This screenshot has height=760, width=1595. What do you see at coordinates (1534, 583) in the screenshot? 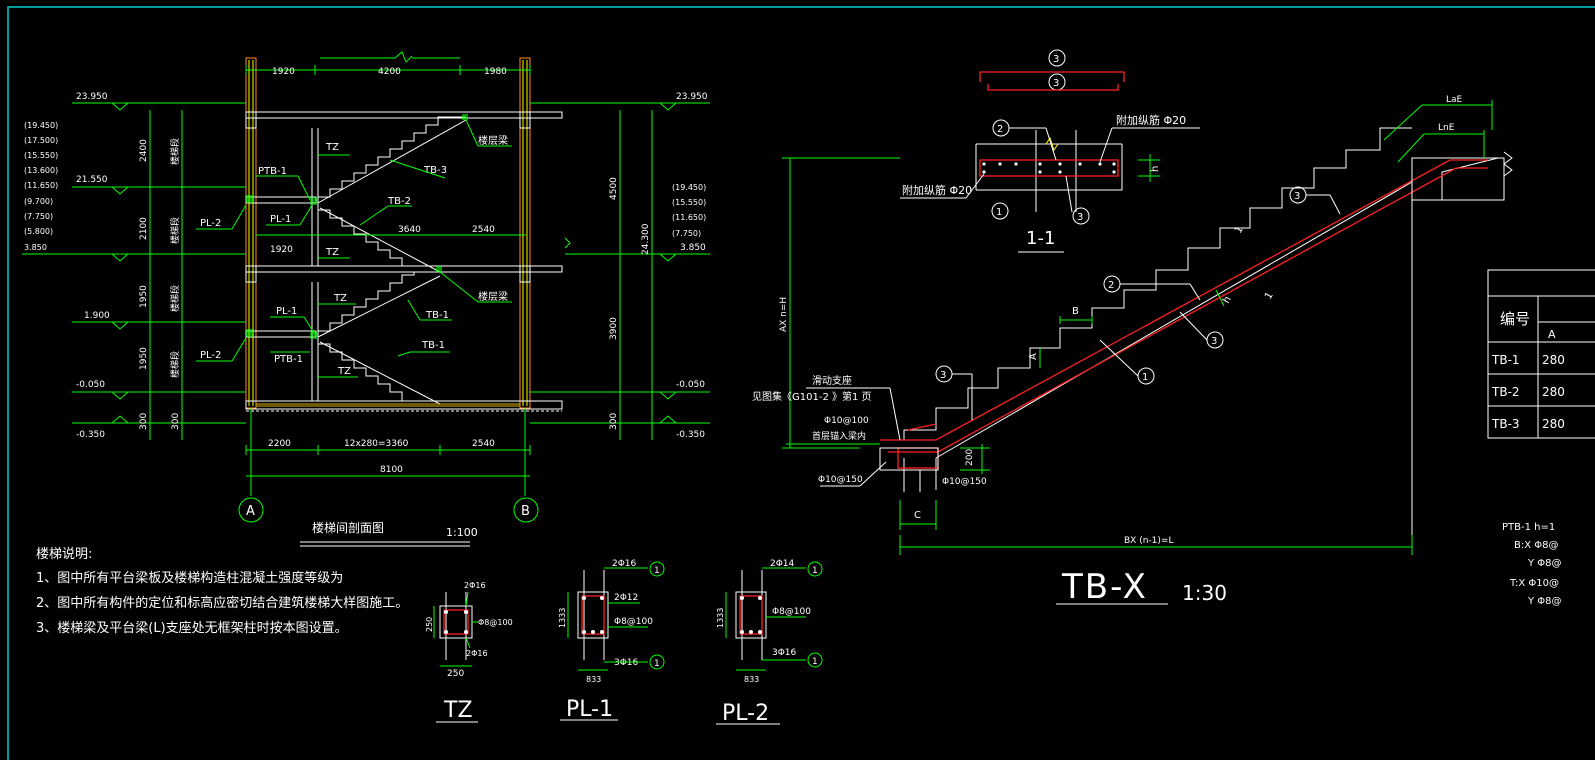
I see `svg-text: T:X Φ10@` at bounding box center [1534, 583].